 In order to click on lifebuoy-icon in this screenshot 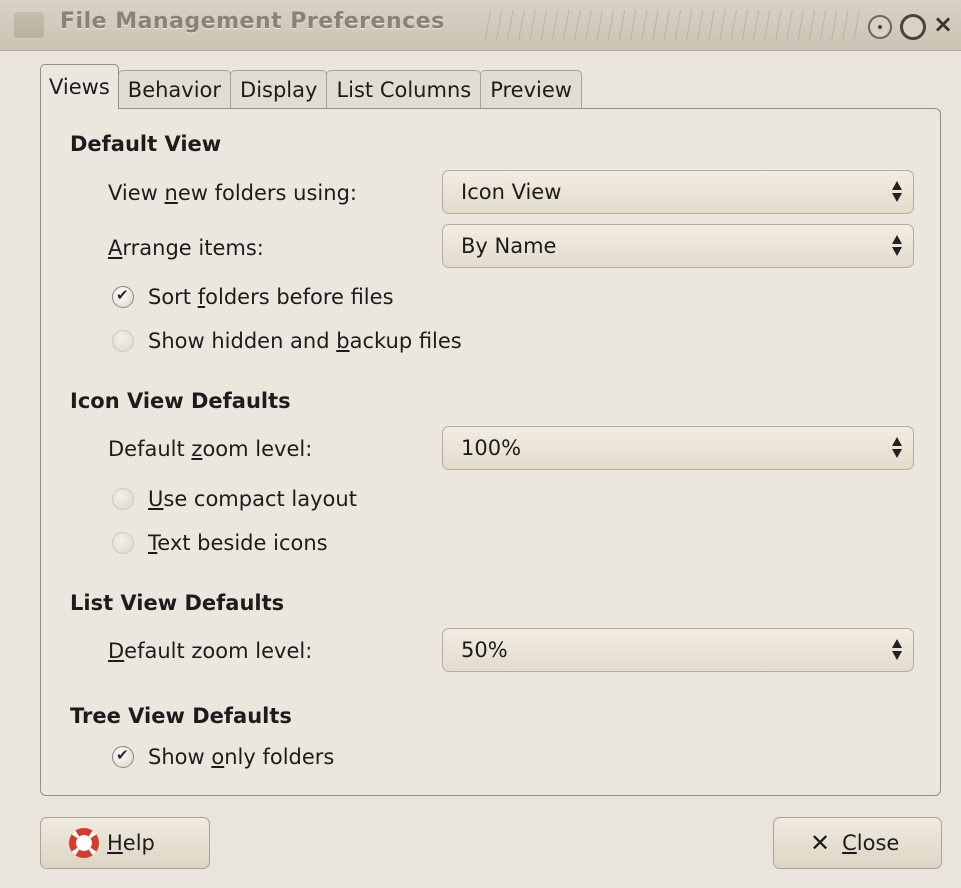, I will do `click(84, 843)`.